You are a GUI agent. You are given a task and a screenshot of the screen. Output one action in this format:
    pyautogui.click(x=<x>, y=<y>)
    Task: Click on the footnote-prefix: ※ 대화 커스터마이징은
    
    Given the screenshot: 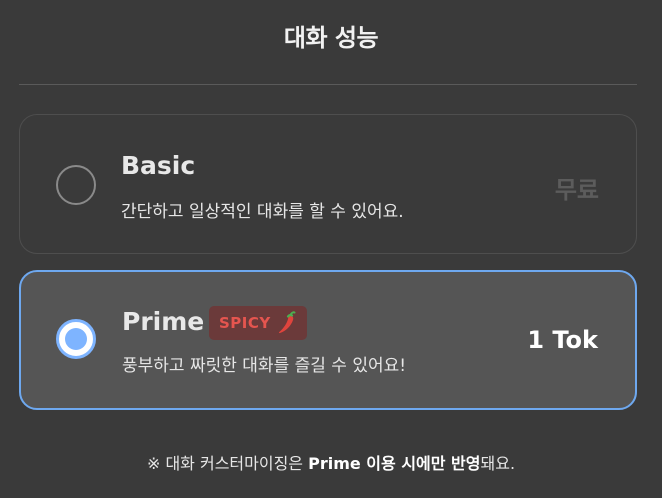 What is the action you would take?
    pyautogui.click(x=227, y=463)
    